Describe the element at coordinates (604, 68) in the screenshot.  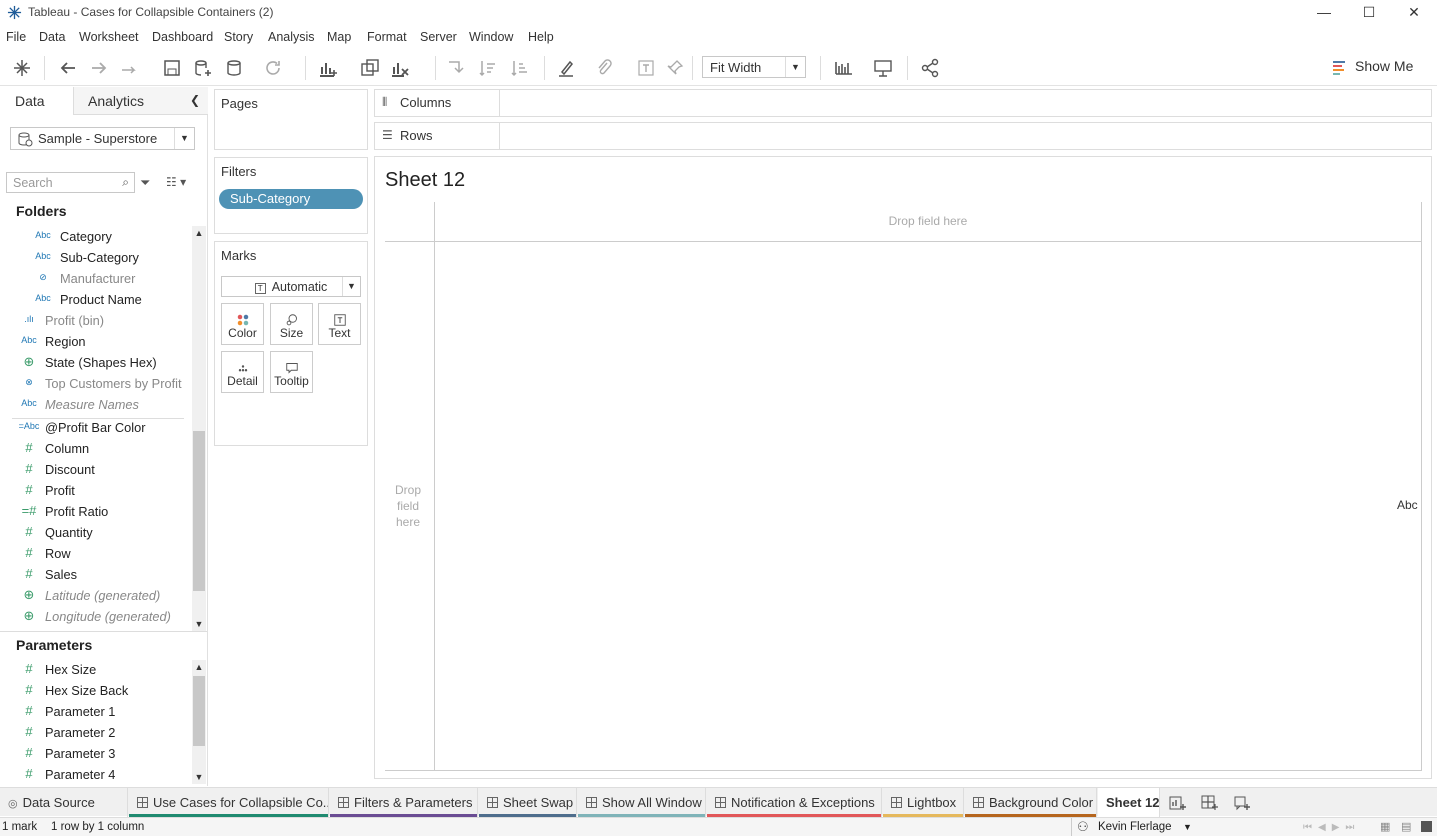
I see `group-members-icon` at that location.